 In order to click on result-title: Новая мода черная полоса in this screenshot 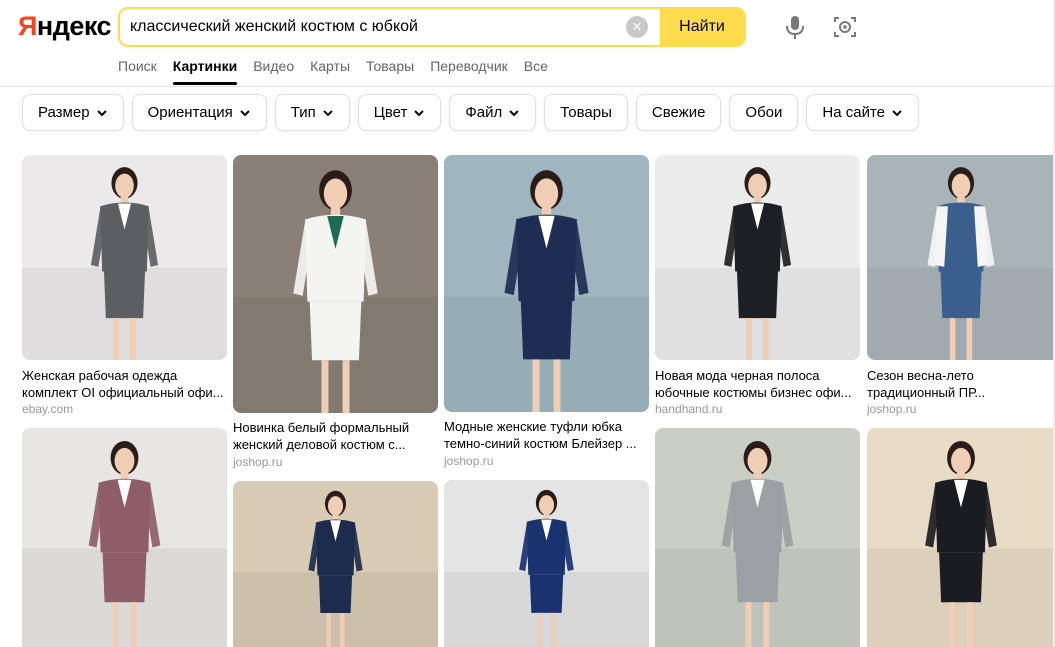, I will do `click(757, 375)`.